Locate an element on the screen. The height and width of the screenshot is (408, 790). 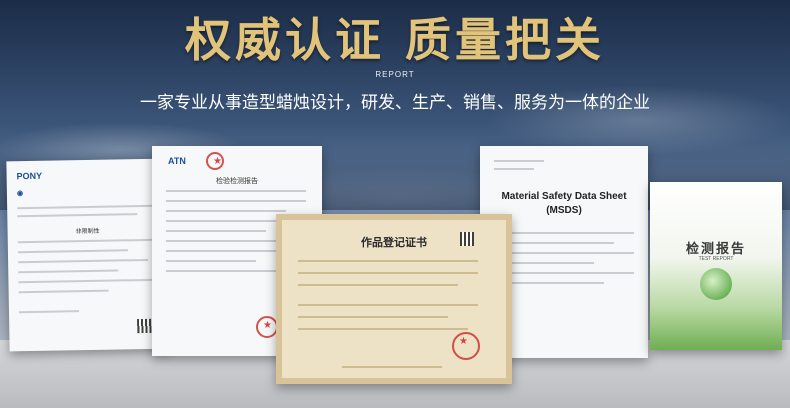
pony-logo: PONY is located at coordinates (29, 176).